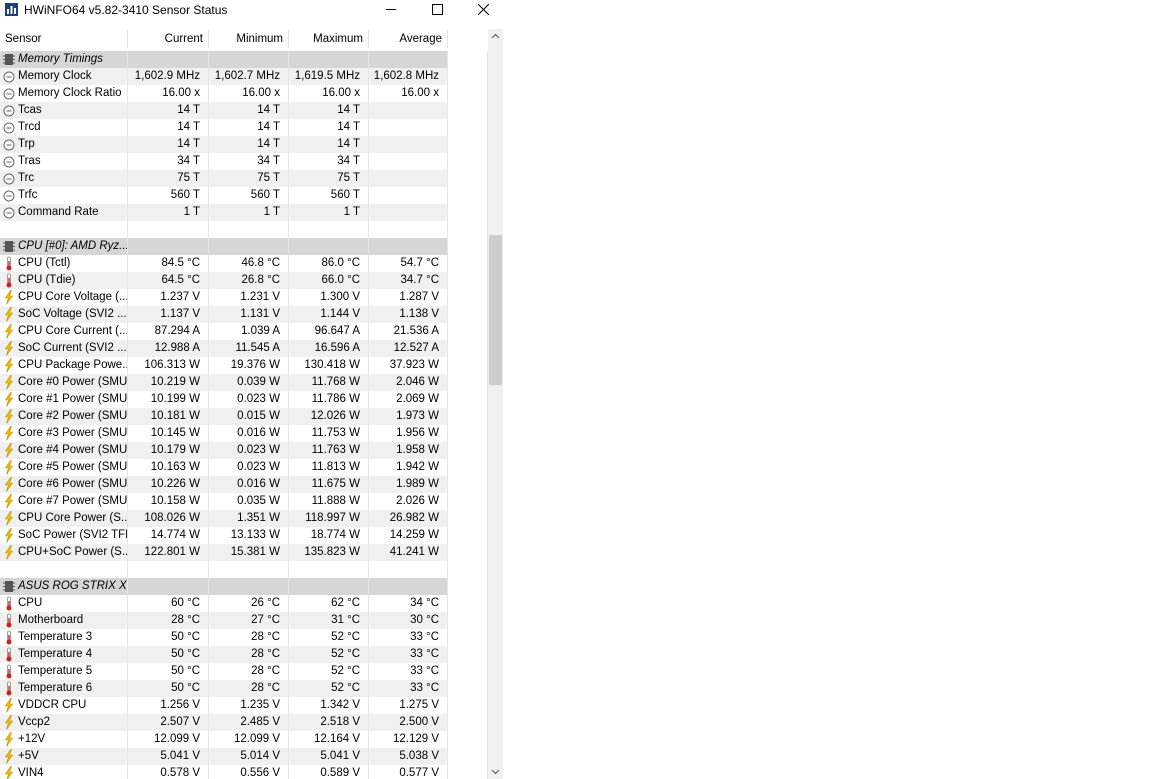  I want to click on scrollbar-thumb, so click(495, 310).